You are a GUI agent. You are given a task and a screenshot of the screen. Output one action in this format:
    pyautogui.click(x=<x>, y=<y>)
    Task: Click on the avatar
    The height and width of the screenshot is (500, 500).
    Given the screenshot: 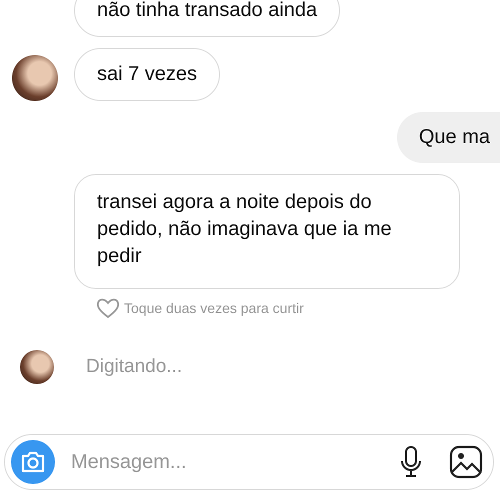 What is the action you would take?
    pyautogui.click(x=37, y=367)
    